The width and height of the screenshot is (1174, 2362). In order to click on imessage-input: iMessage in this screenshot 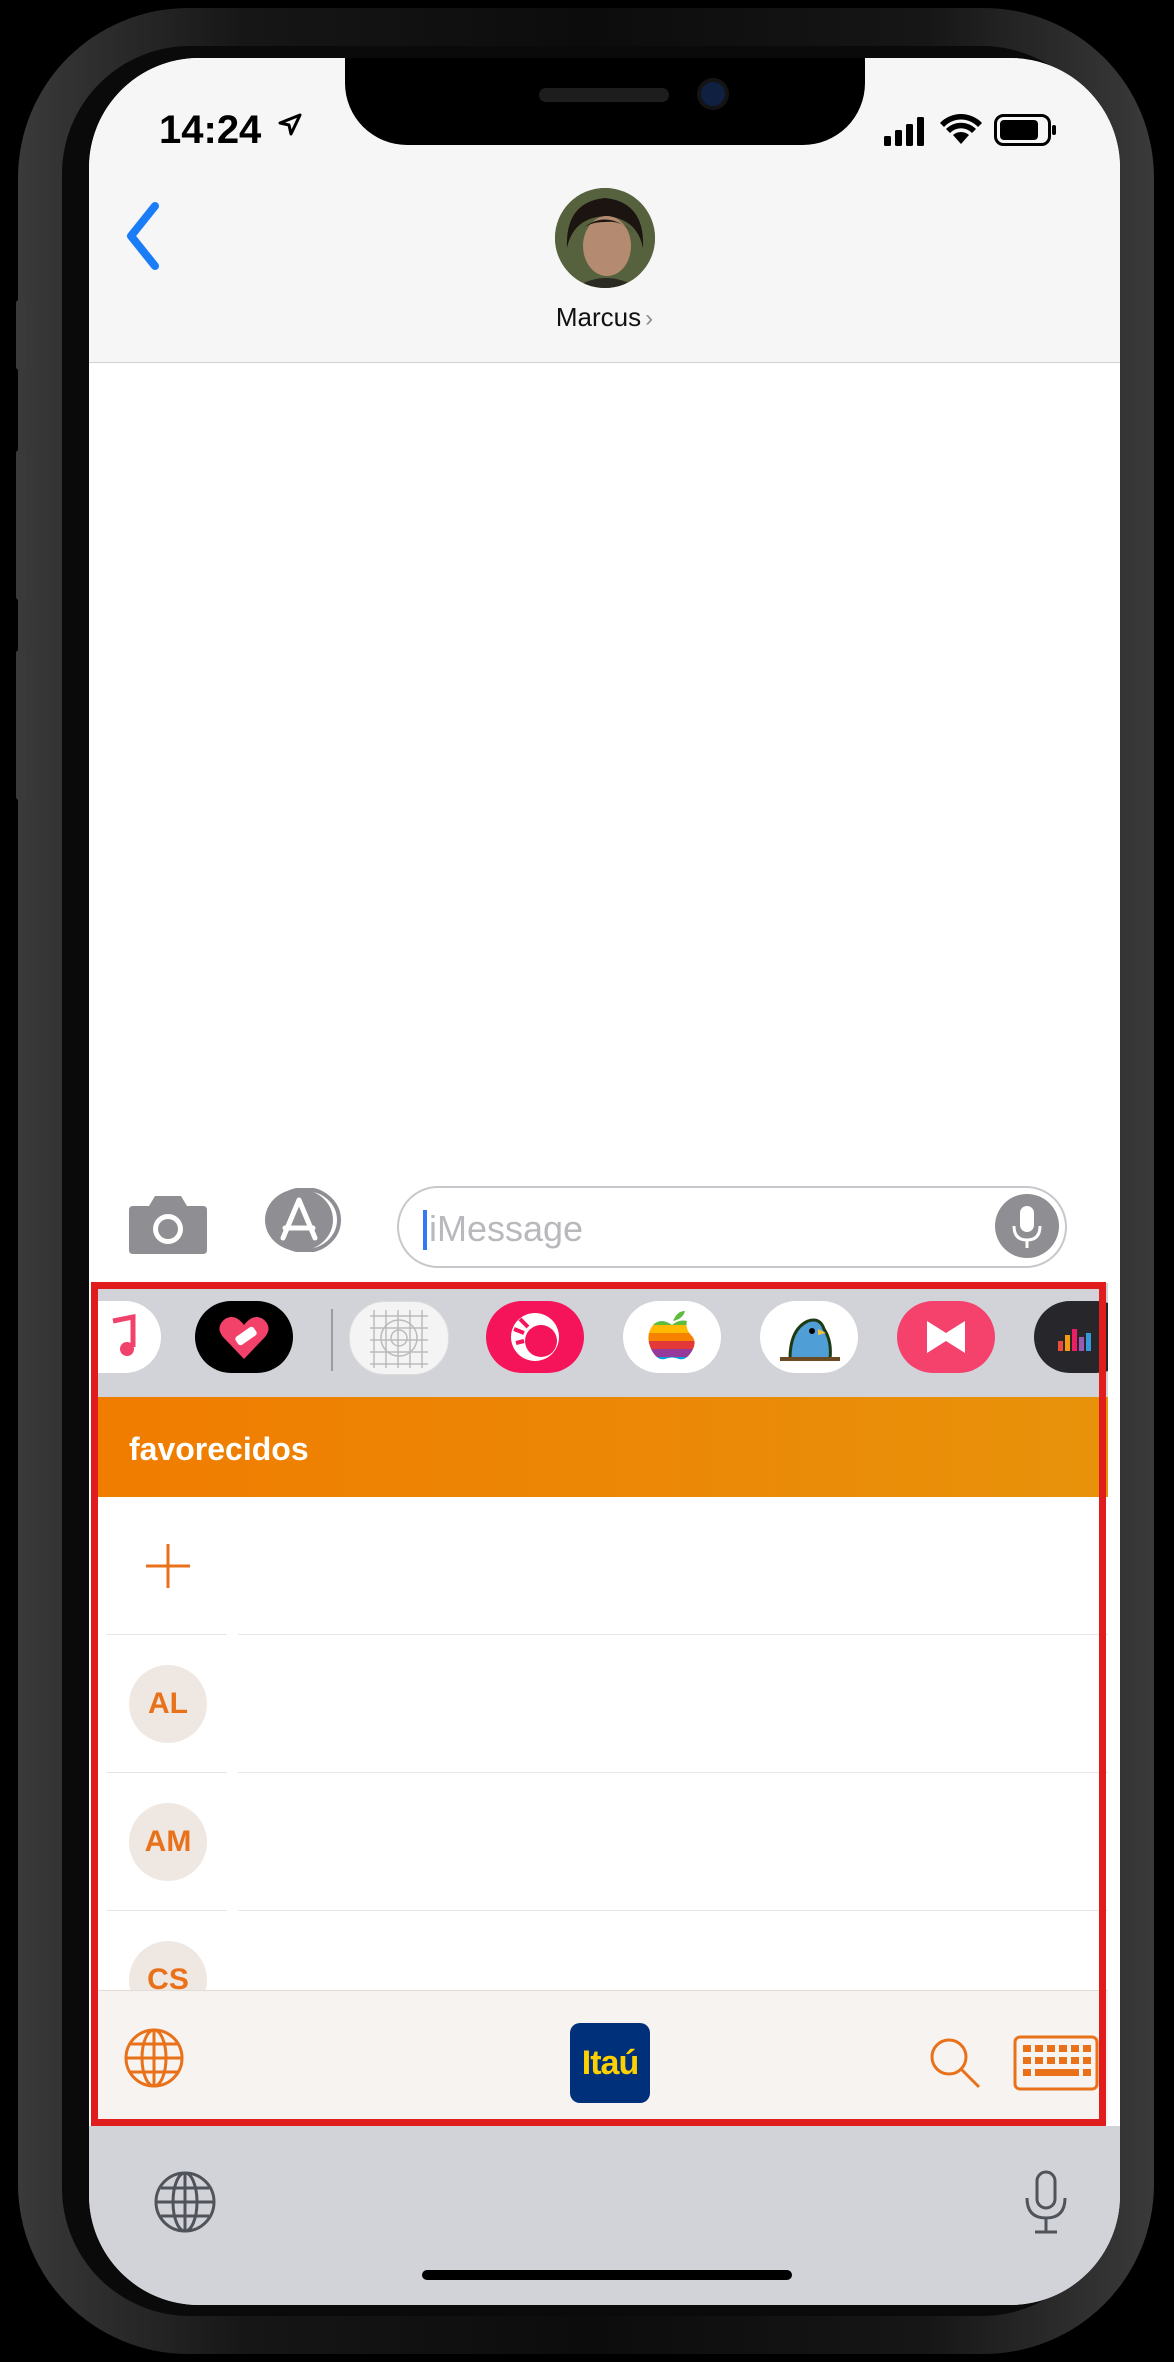, I will do `click(732, 1227)`.